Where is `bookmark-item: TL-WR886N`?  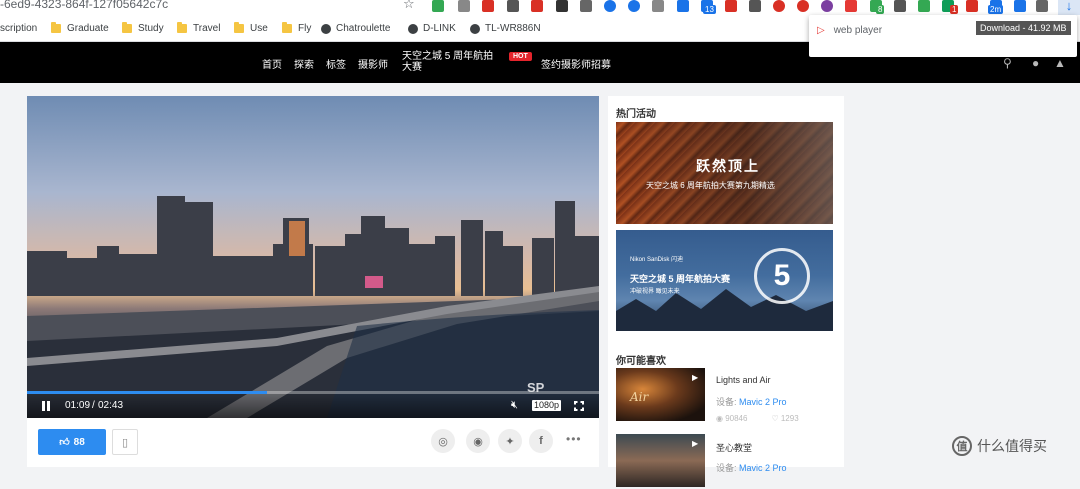 bookmark-item: TL-WR886N is located at coordinates (505, 28).